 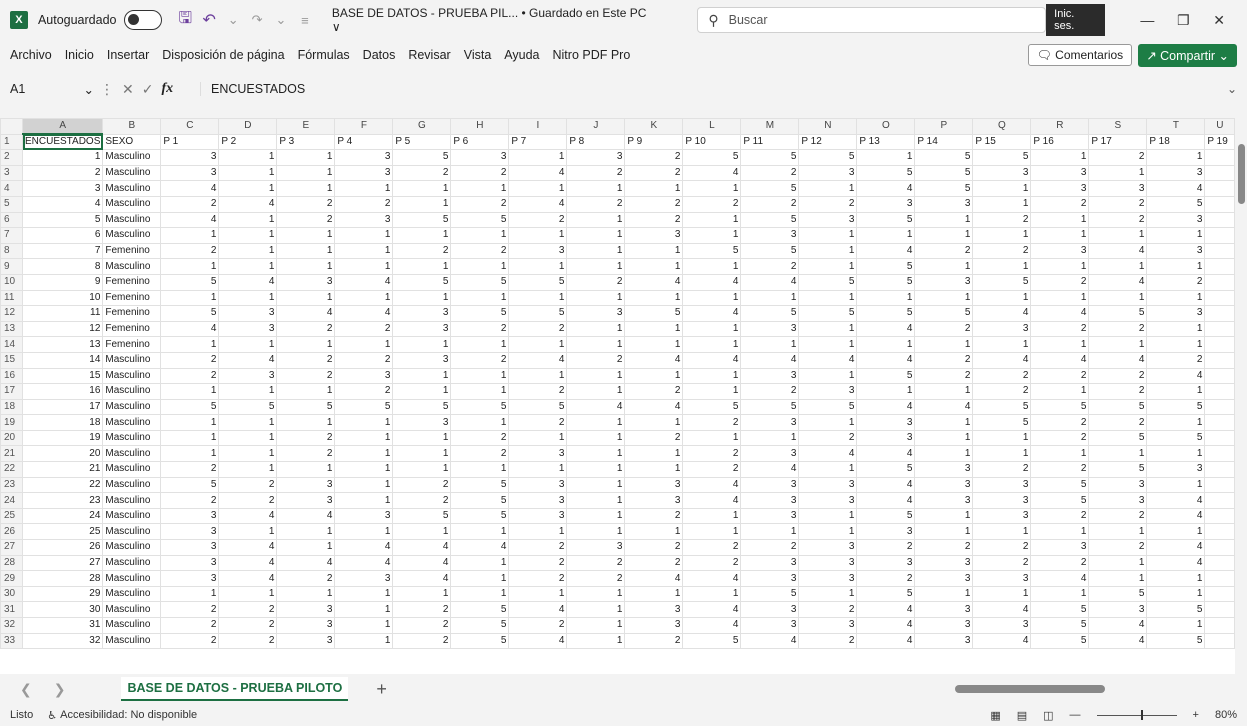 I want to click on row-header: 33, so click(x=11, y=641).